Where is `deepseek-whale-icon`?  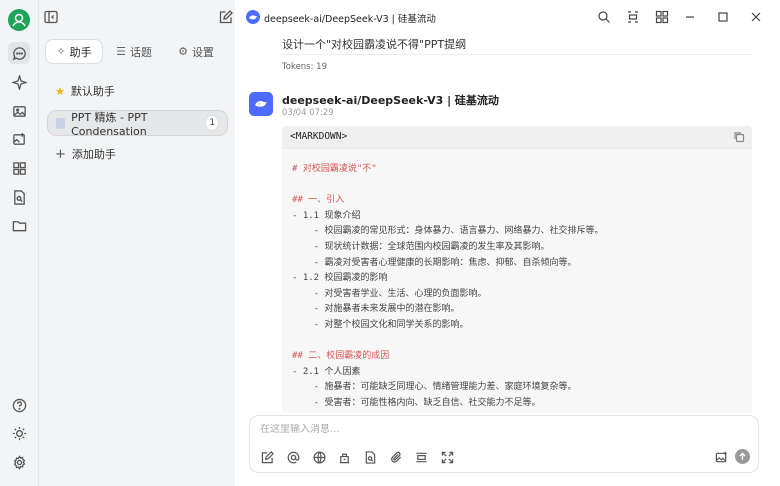
deepseek-whale-icon is located at coordinates (261, 104).